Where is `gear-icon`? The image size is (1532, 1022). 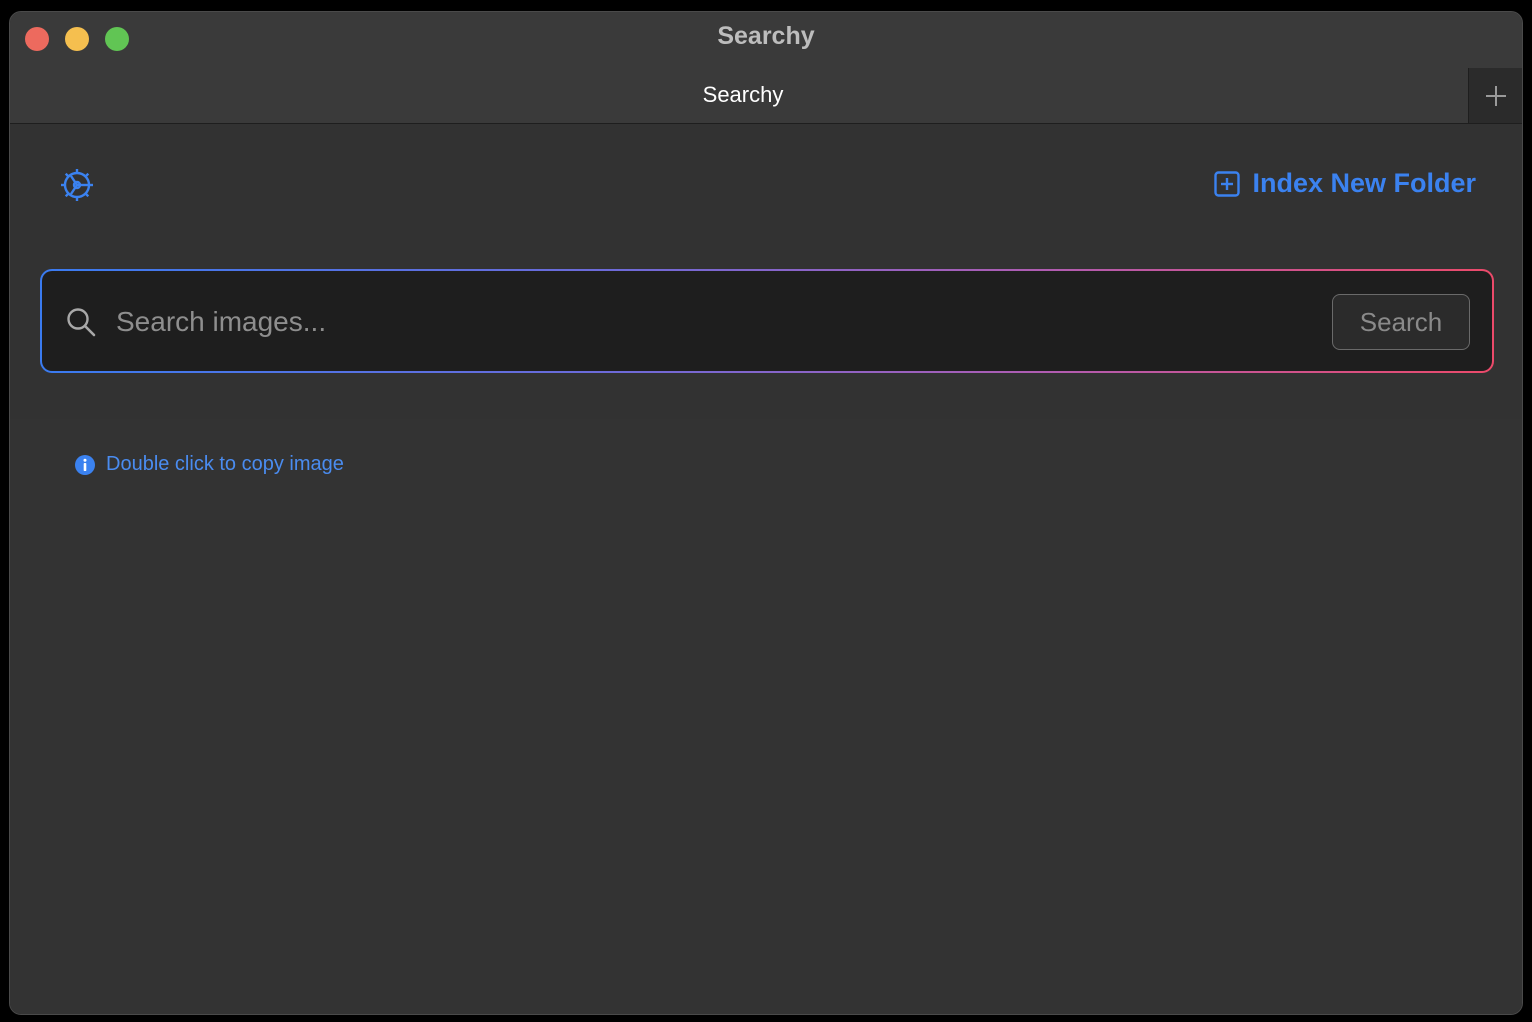
gear-icon is located at coordinates (77, 185).